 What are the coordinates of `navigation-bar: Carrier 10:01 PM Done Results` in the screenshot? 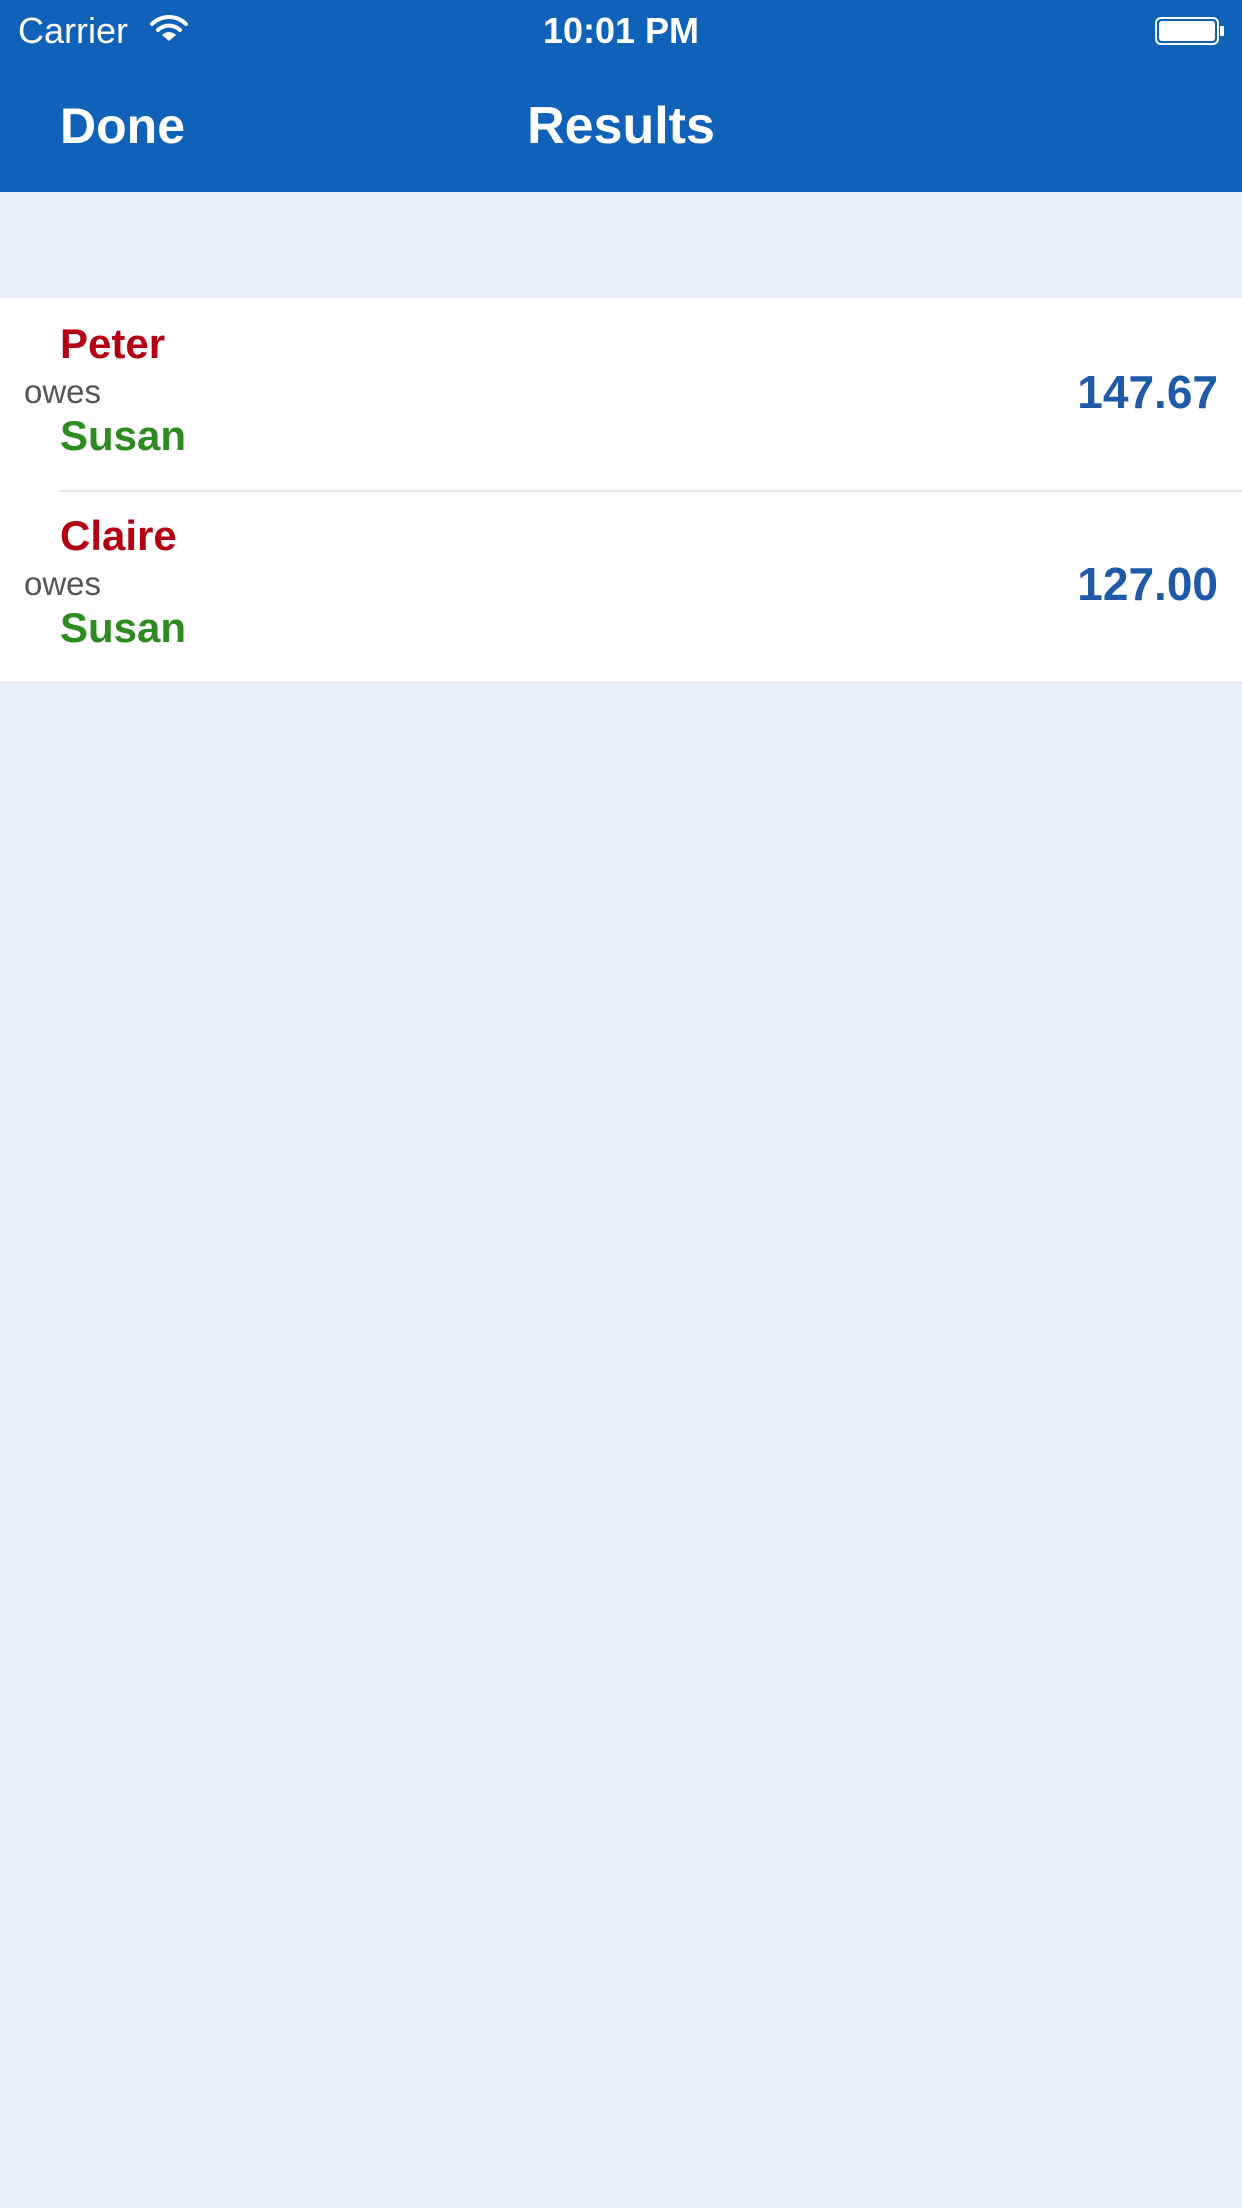 It's located at (621, 96).